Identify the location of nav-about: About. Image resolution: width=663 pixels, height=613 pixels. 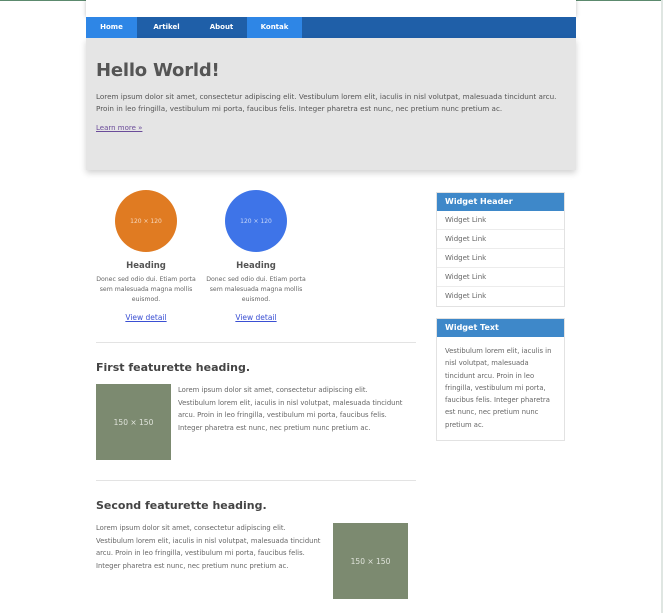
(221, 27).